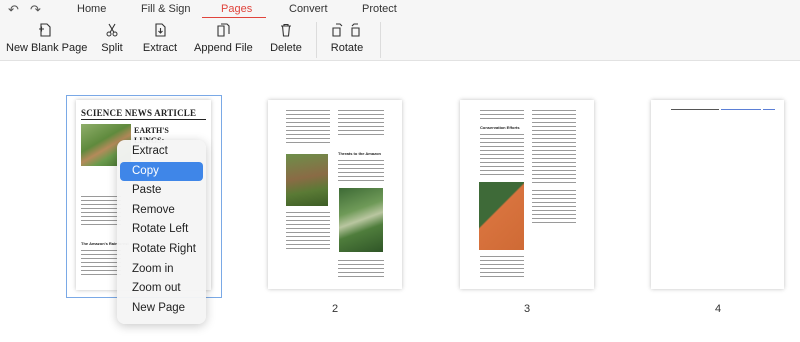 The height and width of the screenshot is (342, 800). Describe the element at coordinates (161, 230) in the screenshot. I see `menu-item-rotate-left: Rotate Left` at that location.